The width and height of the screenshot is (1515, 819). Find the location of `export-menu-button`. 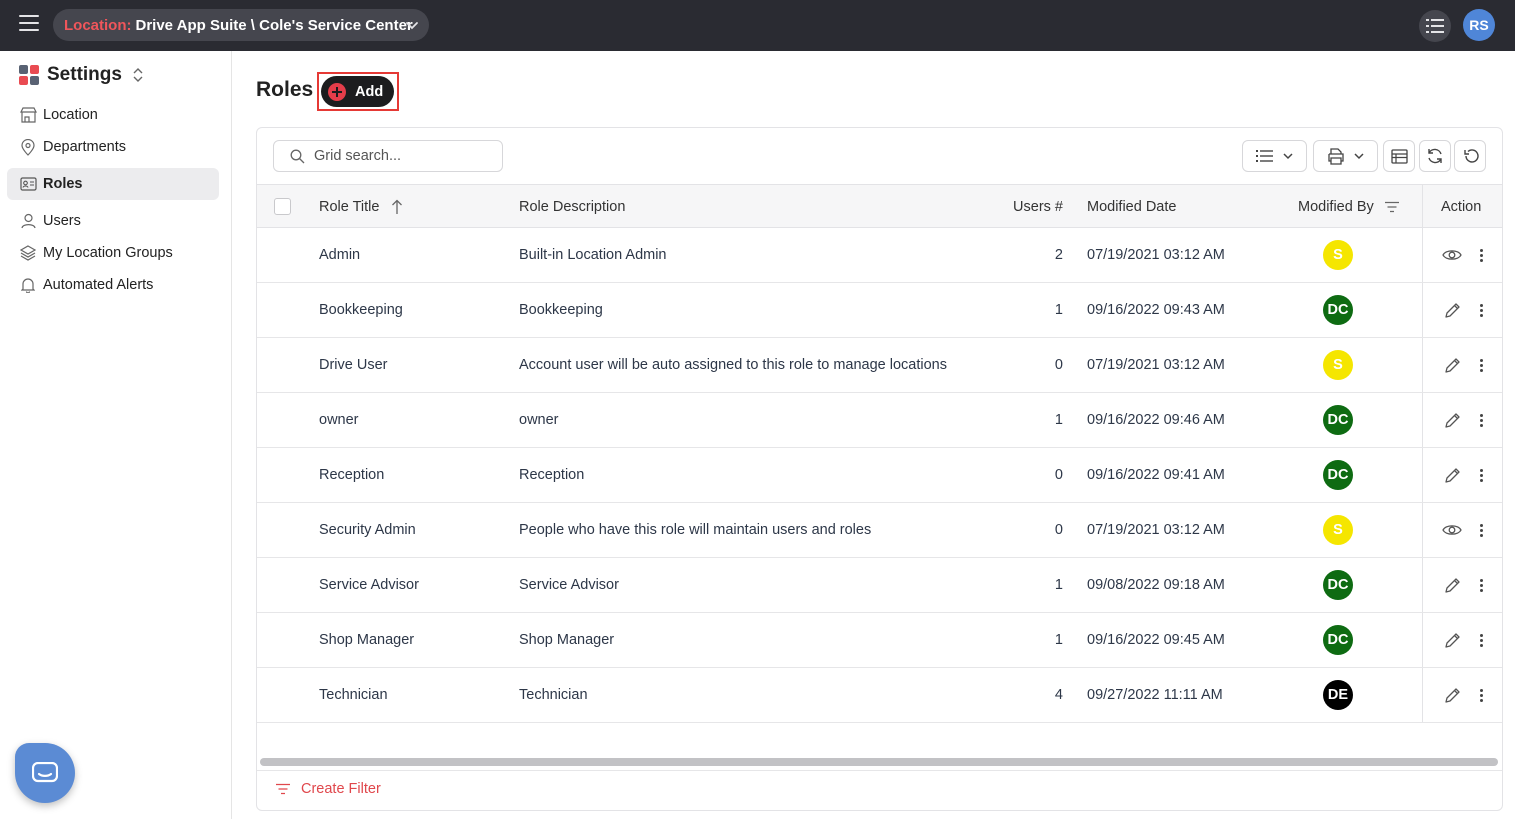

export-menu-button is located at coordinates (1345, 156).